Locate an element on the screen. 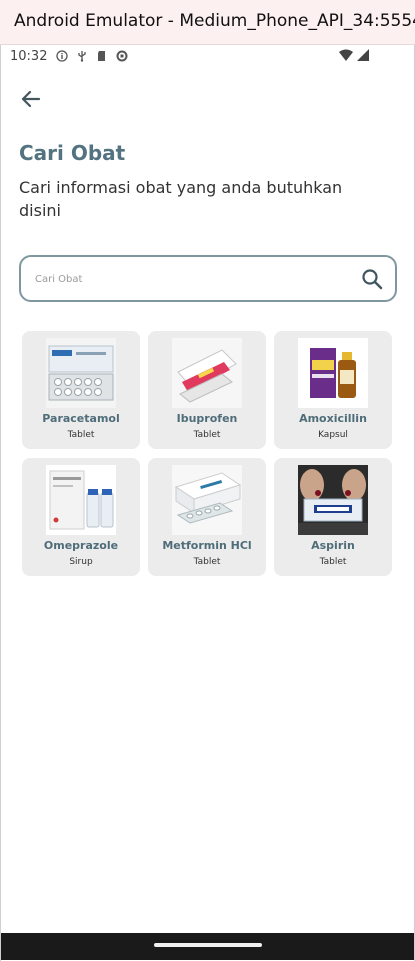 The image size is (415, 961). medicine-card-amoxicillin: Amoxicillin Kapsul is located at coordinates (333, 390).